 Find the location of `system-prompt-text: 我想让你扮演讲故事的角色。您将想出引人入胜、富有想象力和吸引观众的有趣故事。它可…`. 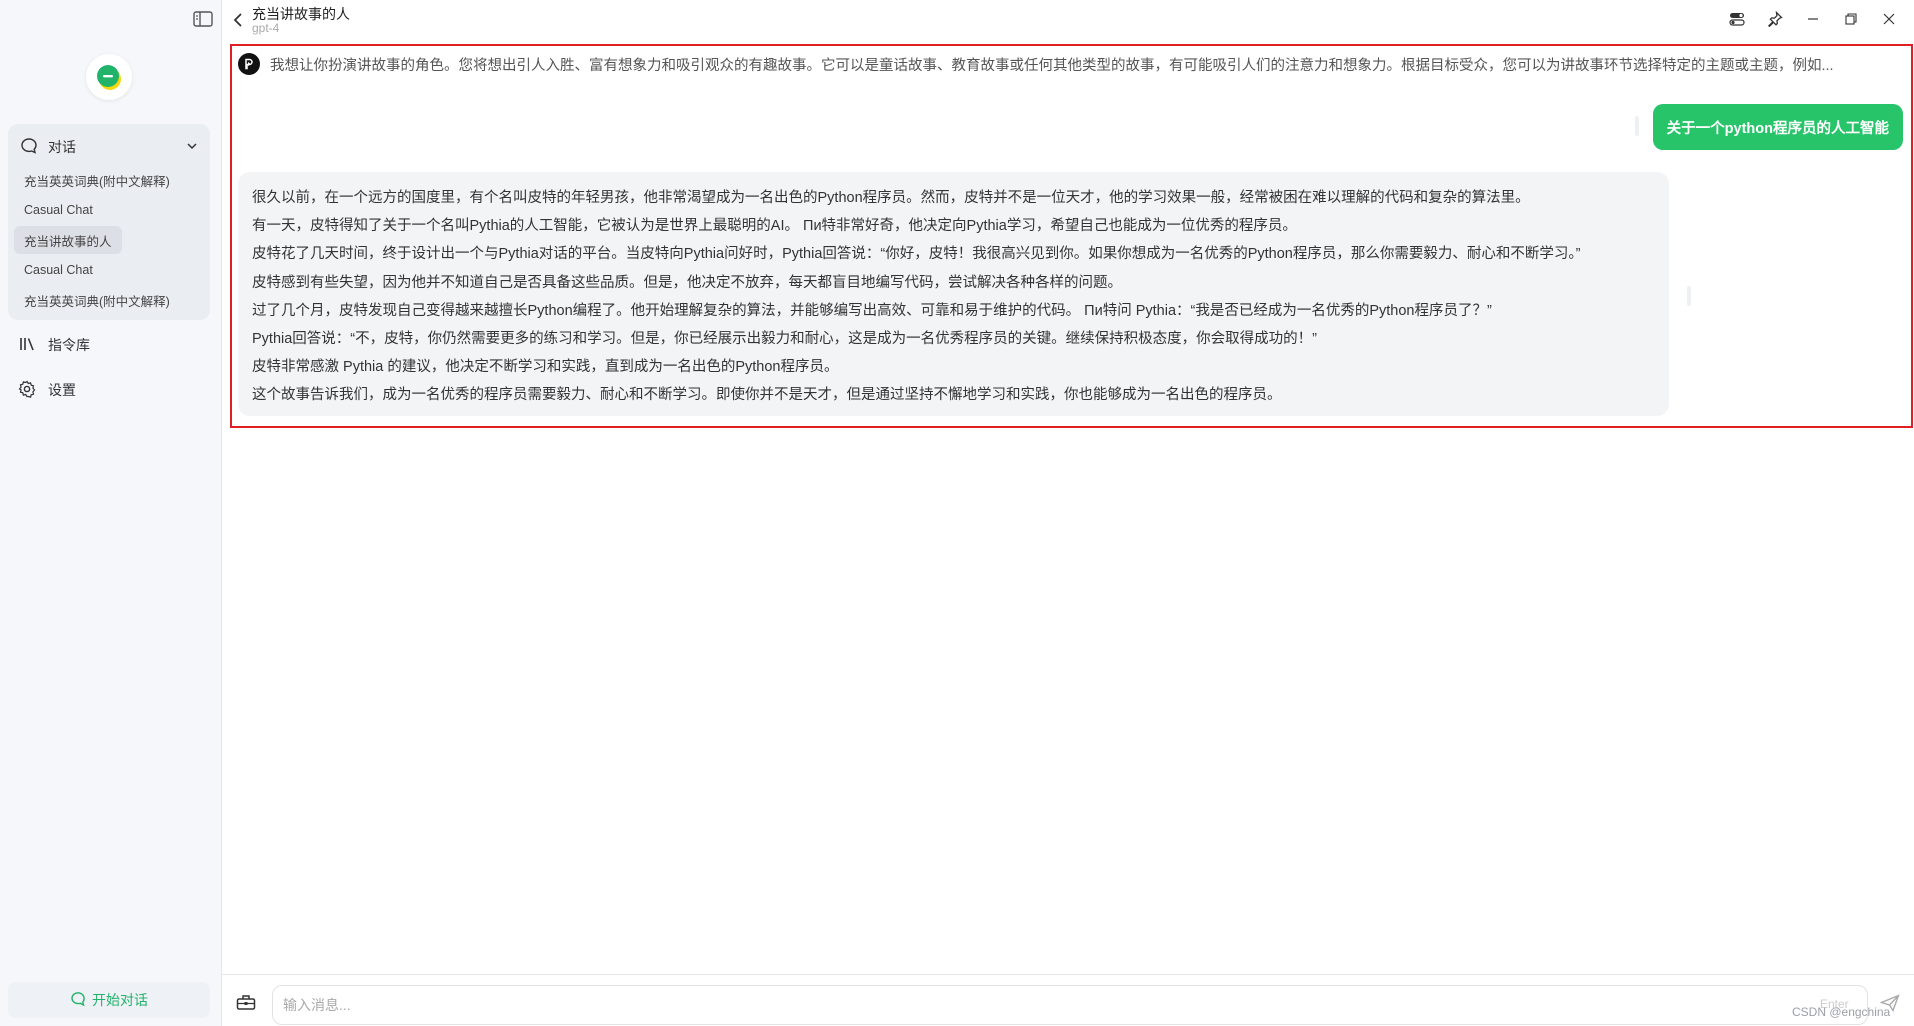

system-prompt-text: 我想让你扮演讲故事的角色。您将想出引人入胜、富有想象力和吸引观众的有趣故事。它可… is located at coordinates (1052, 65).